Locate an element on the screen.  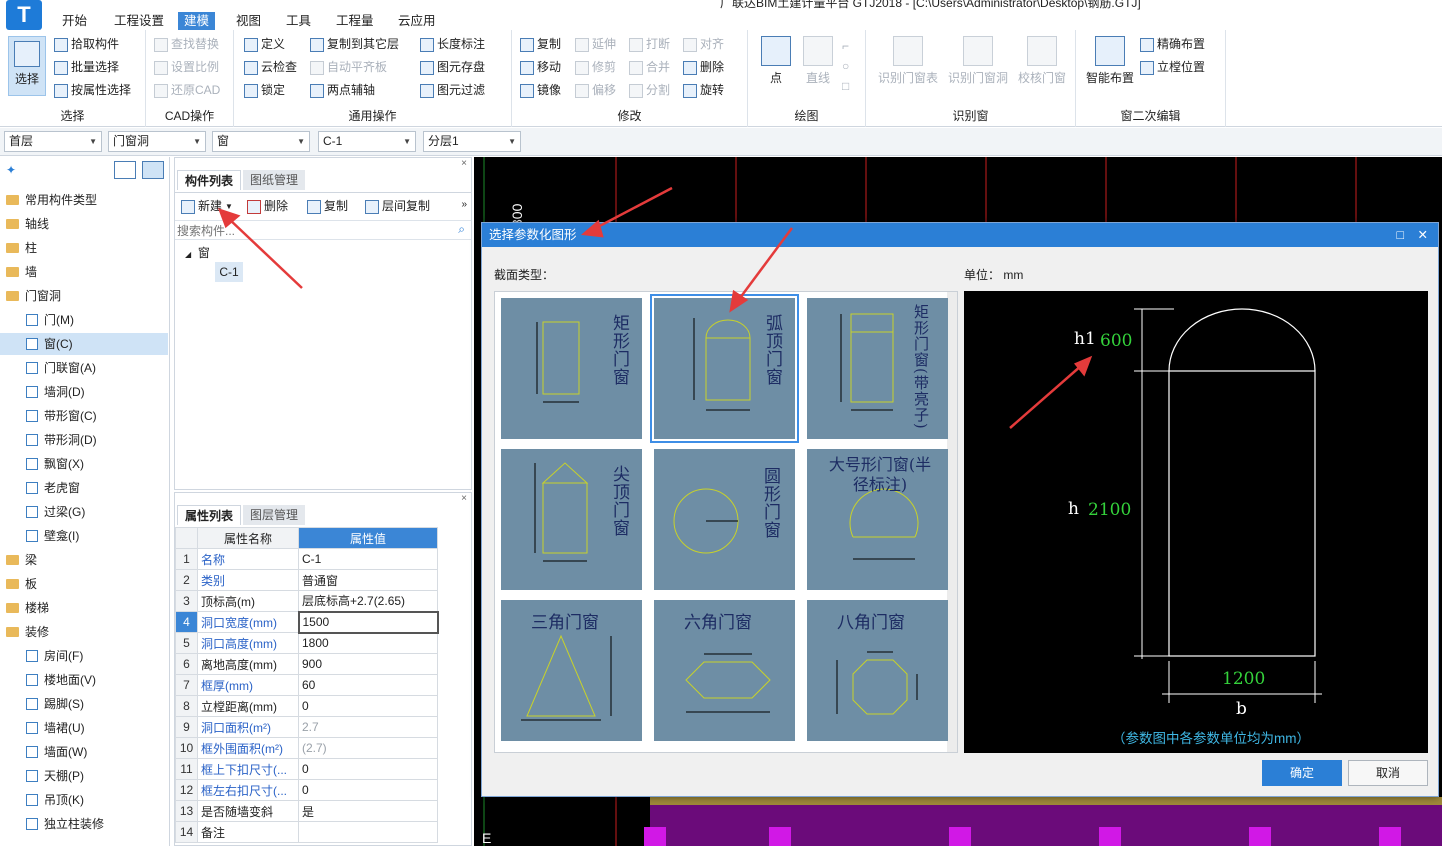
tree-item: 吊顶(K) is located at coordinates (84, 800).